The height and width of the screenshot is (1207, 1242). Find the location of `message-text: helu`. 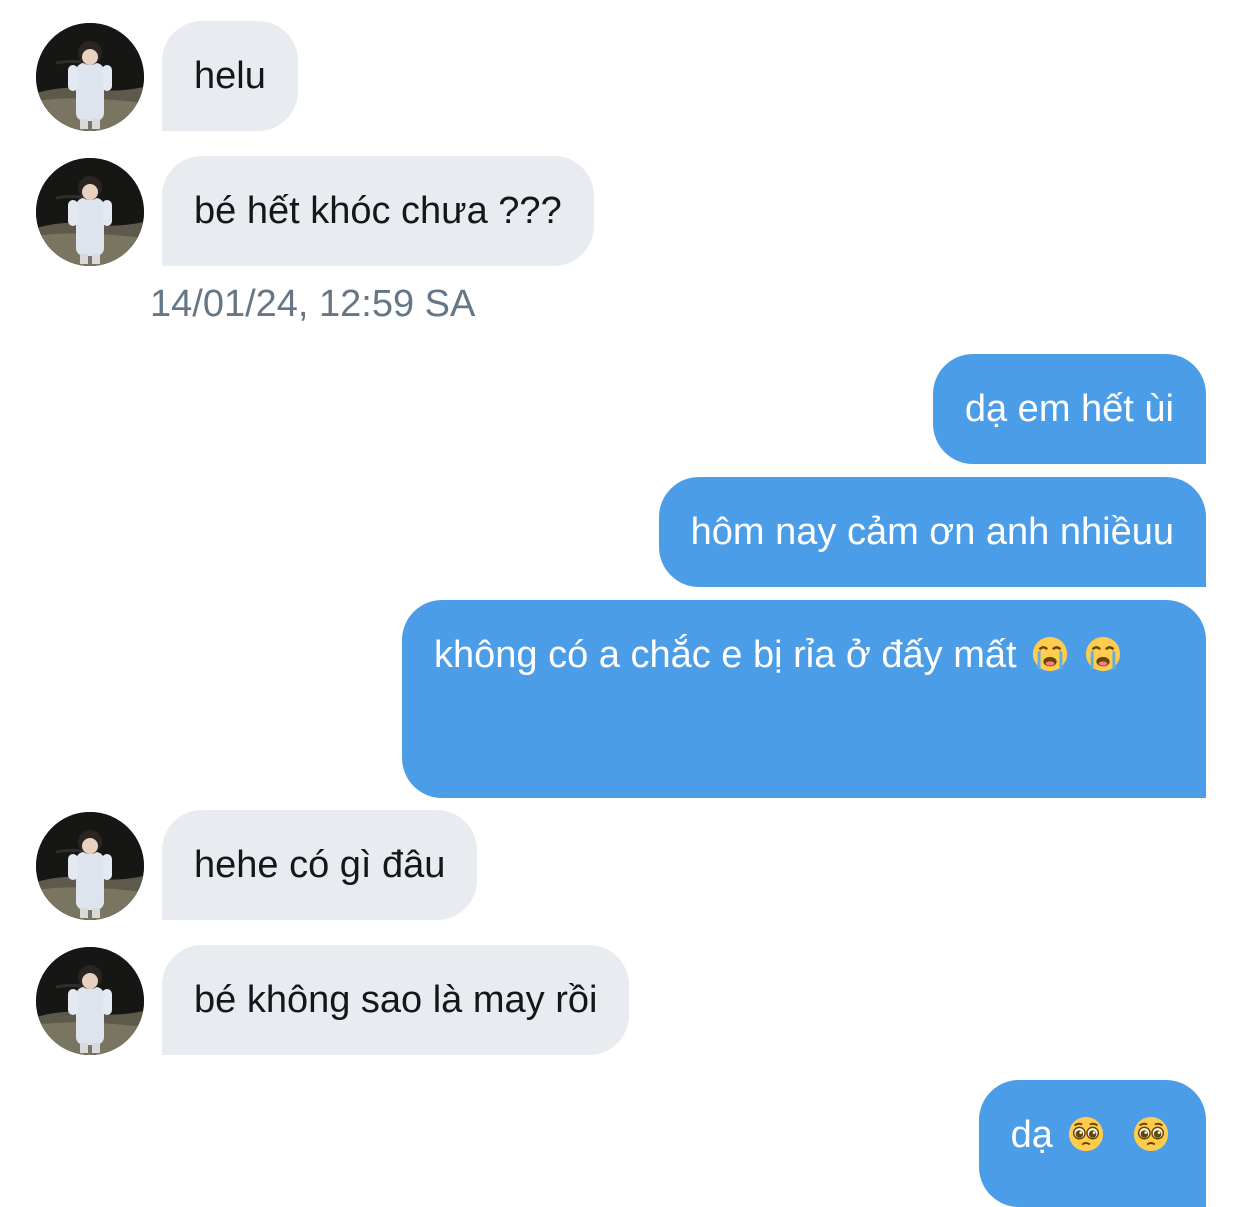

message-text: helu is located at coordinates (230, 76).